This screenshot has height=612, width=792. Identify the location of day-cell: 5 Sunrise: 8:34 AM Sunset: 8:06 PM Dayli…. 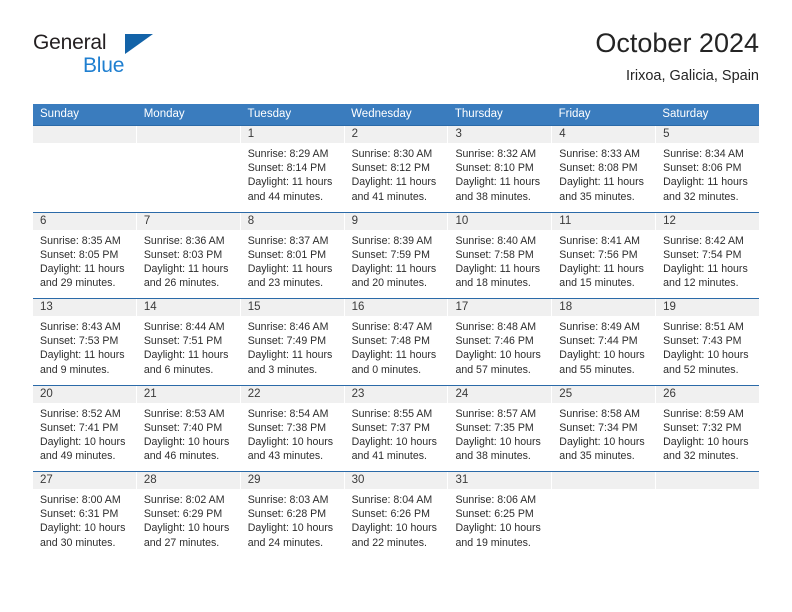
(708, 169).